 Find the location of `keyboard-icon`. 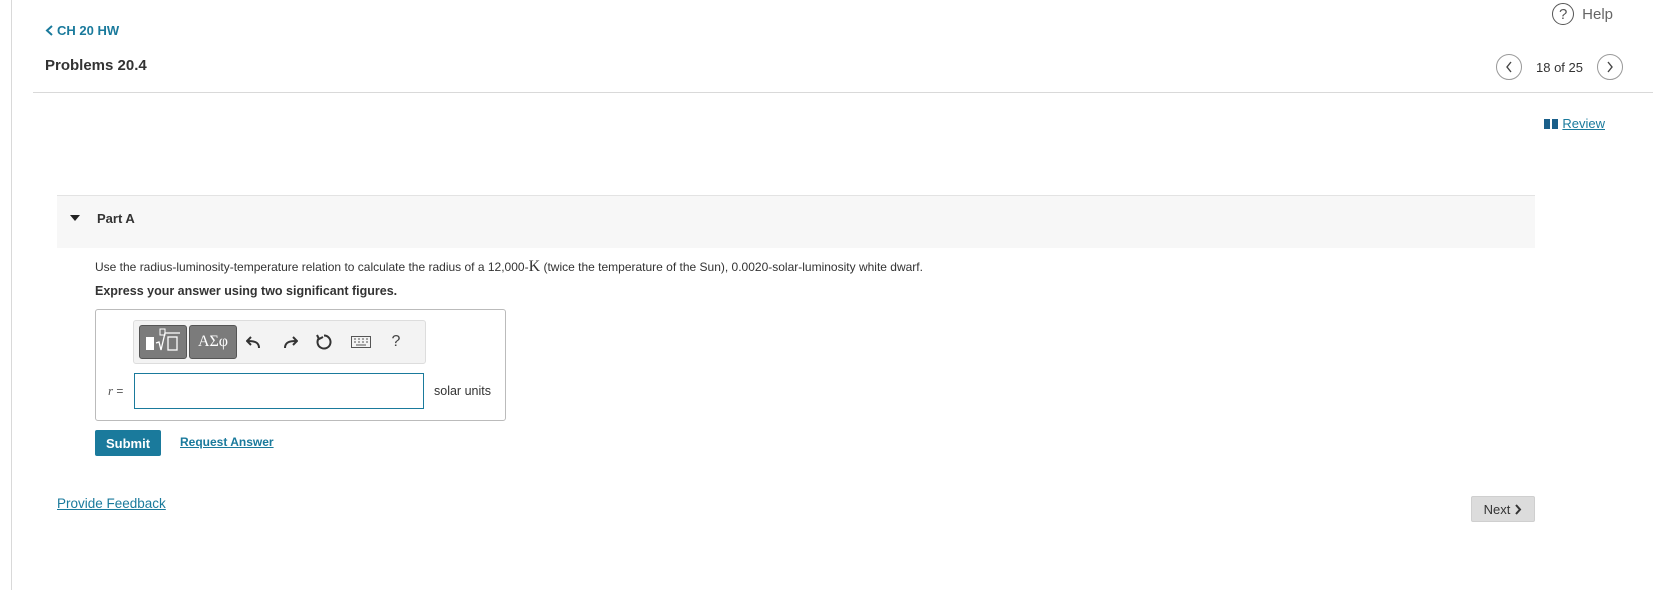

keyboard-icon is located at coordinates (361, 342).